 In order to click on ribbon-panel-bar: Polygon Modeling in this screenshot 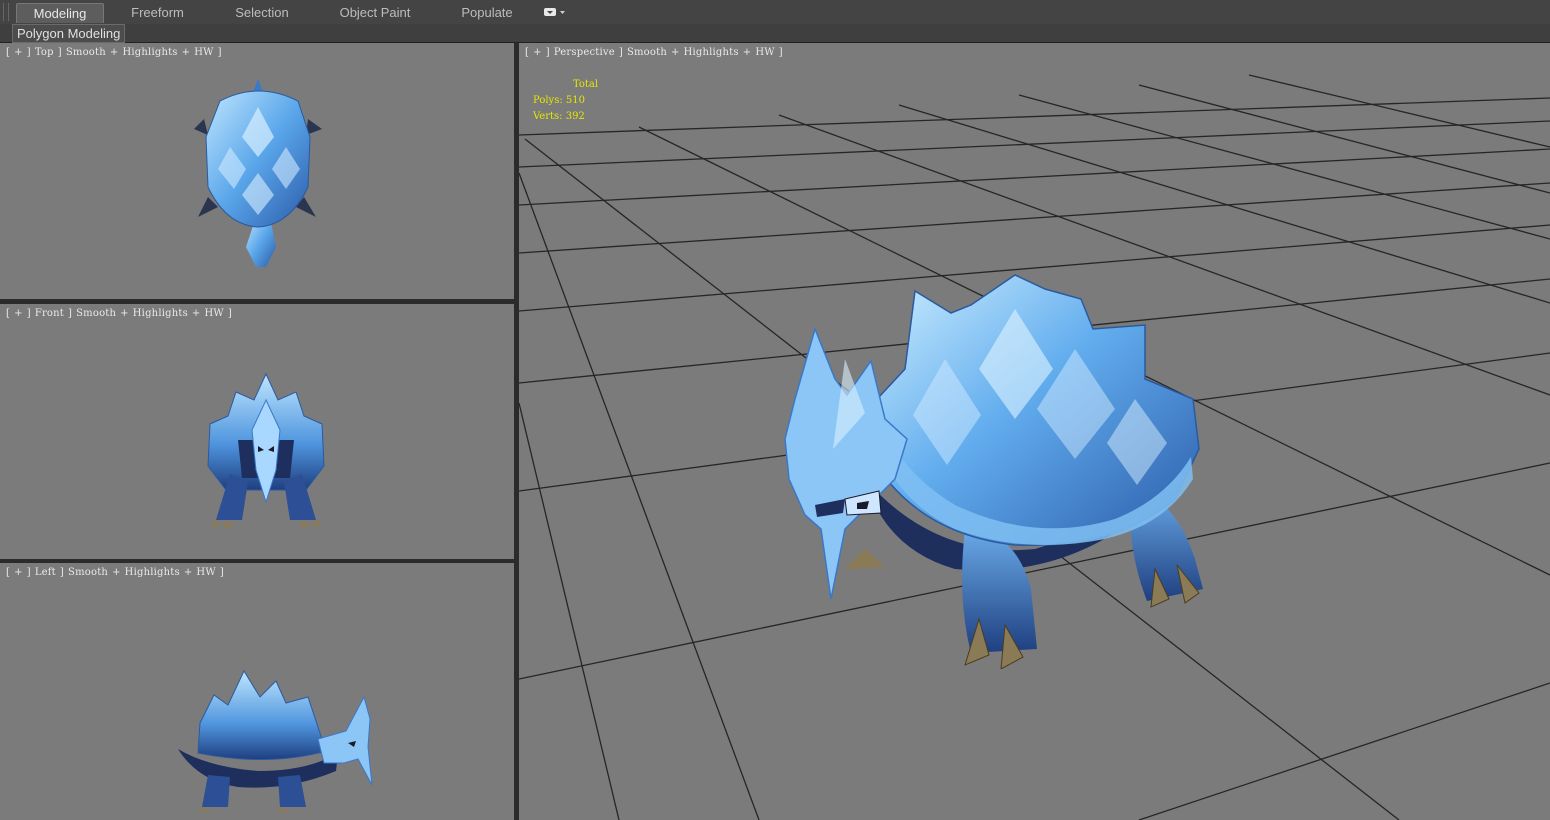, I will do `click(775, 33)`.